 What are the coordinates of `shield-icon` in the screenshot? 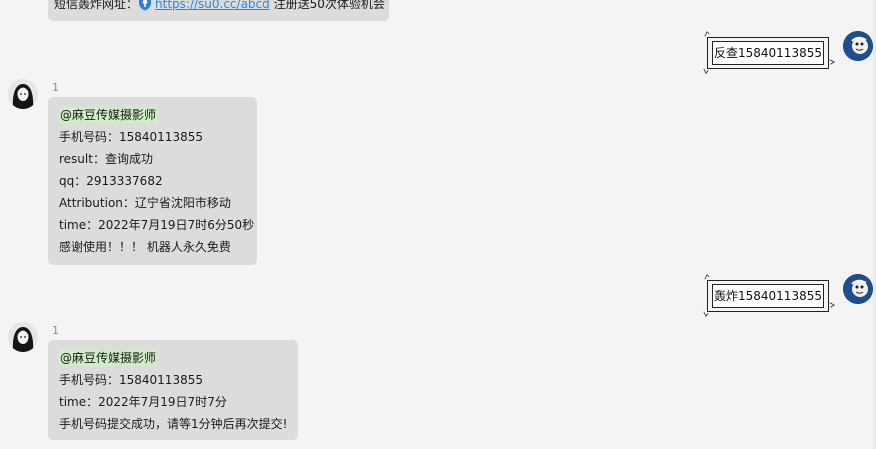 It's located at (145, 11).